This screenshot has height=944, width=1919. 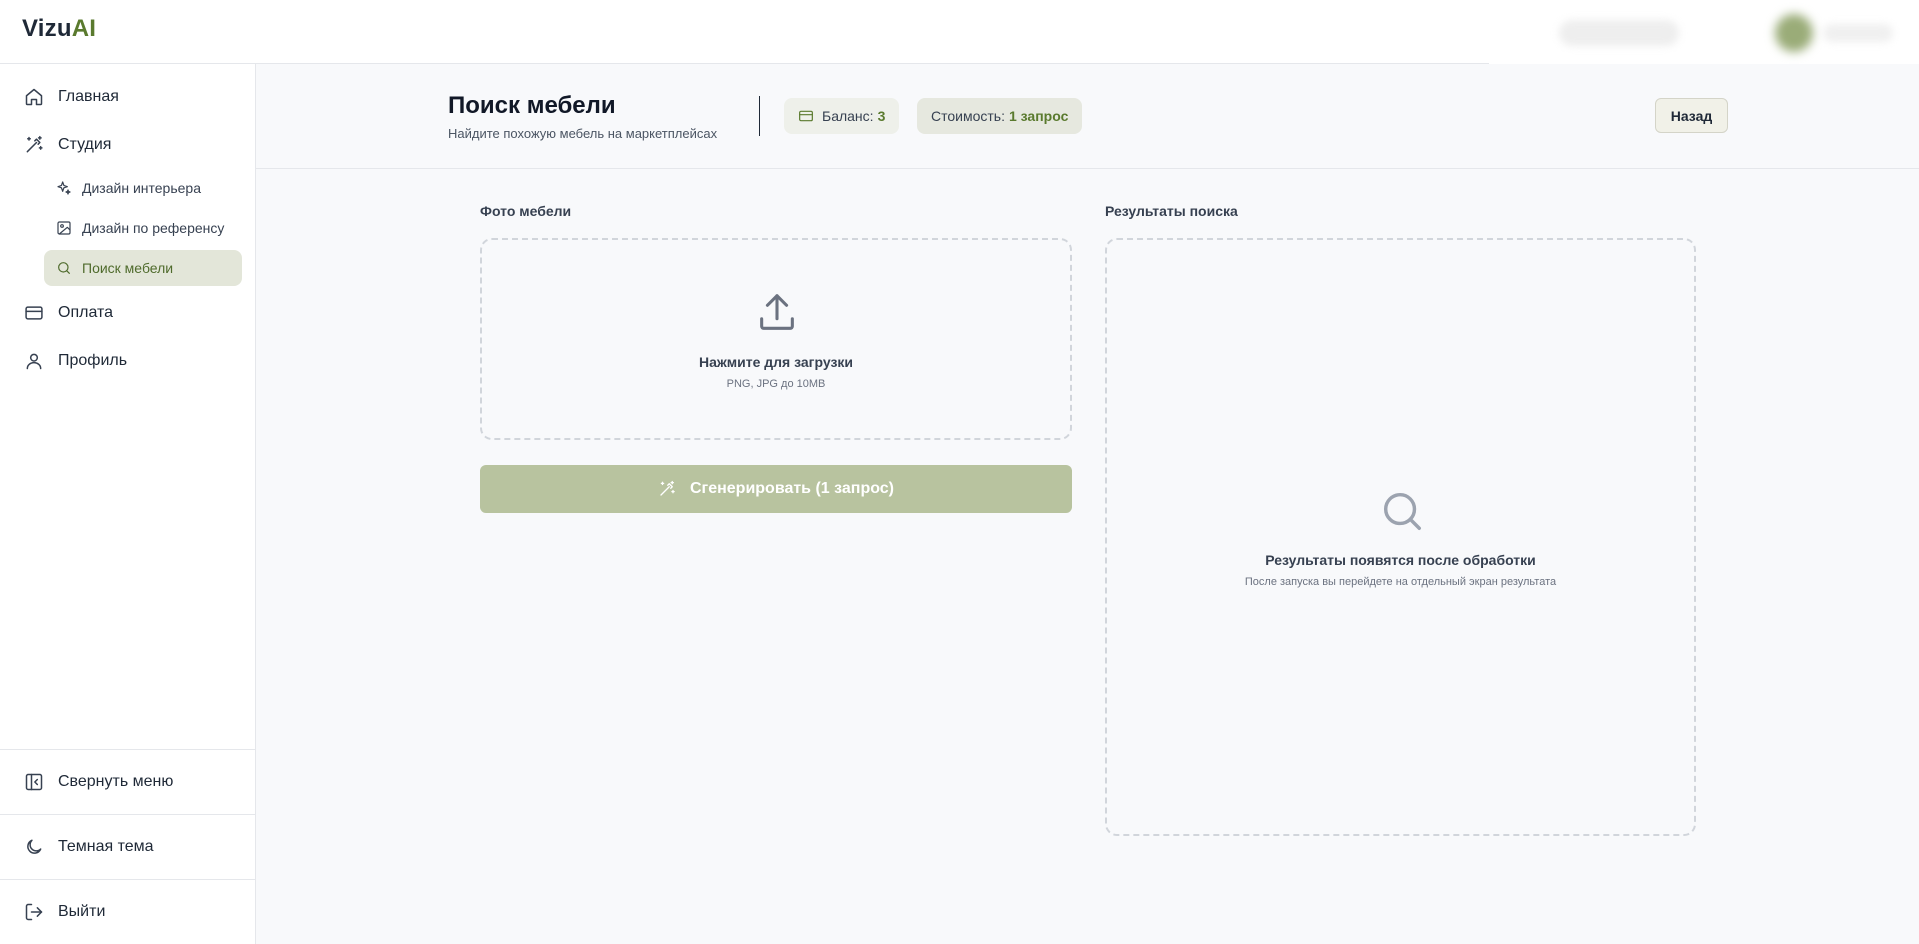 I want to click on home-icon, so click(x=34, y=97).